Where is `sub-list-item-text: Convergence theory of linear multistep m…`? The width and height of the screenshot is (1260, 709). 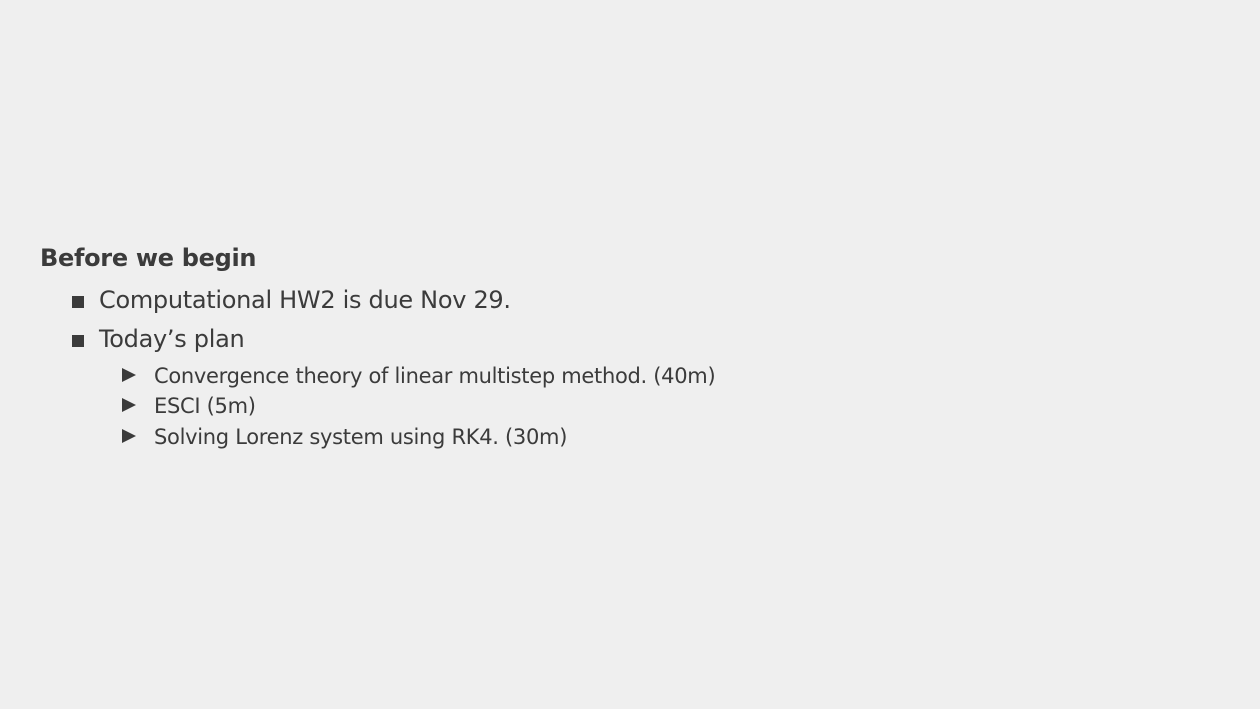
sub-list-item-text: Convergence theory of linear multistep m… is located at coordinates (435, 376).